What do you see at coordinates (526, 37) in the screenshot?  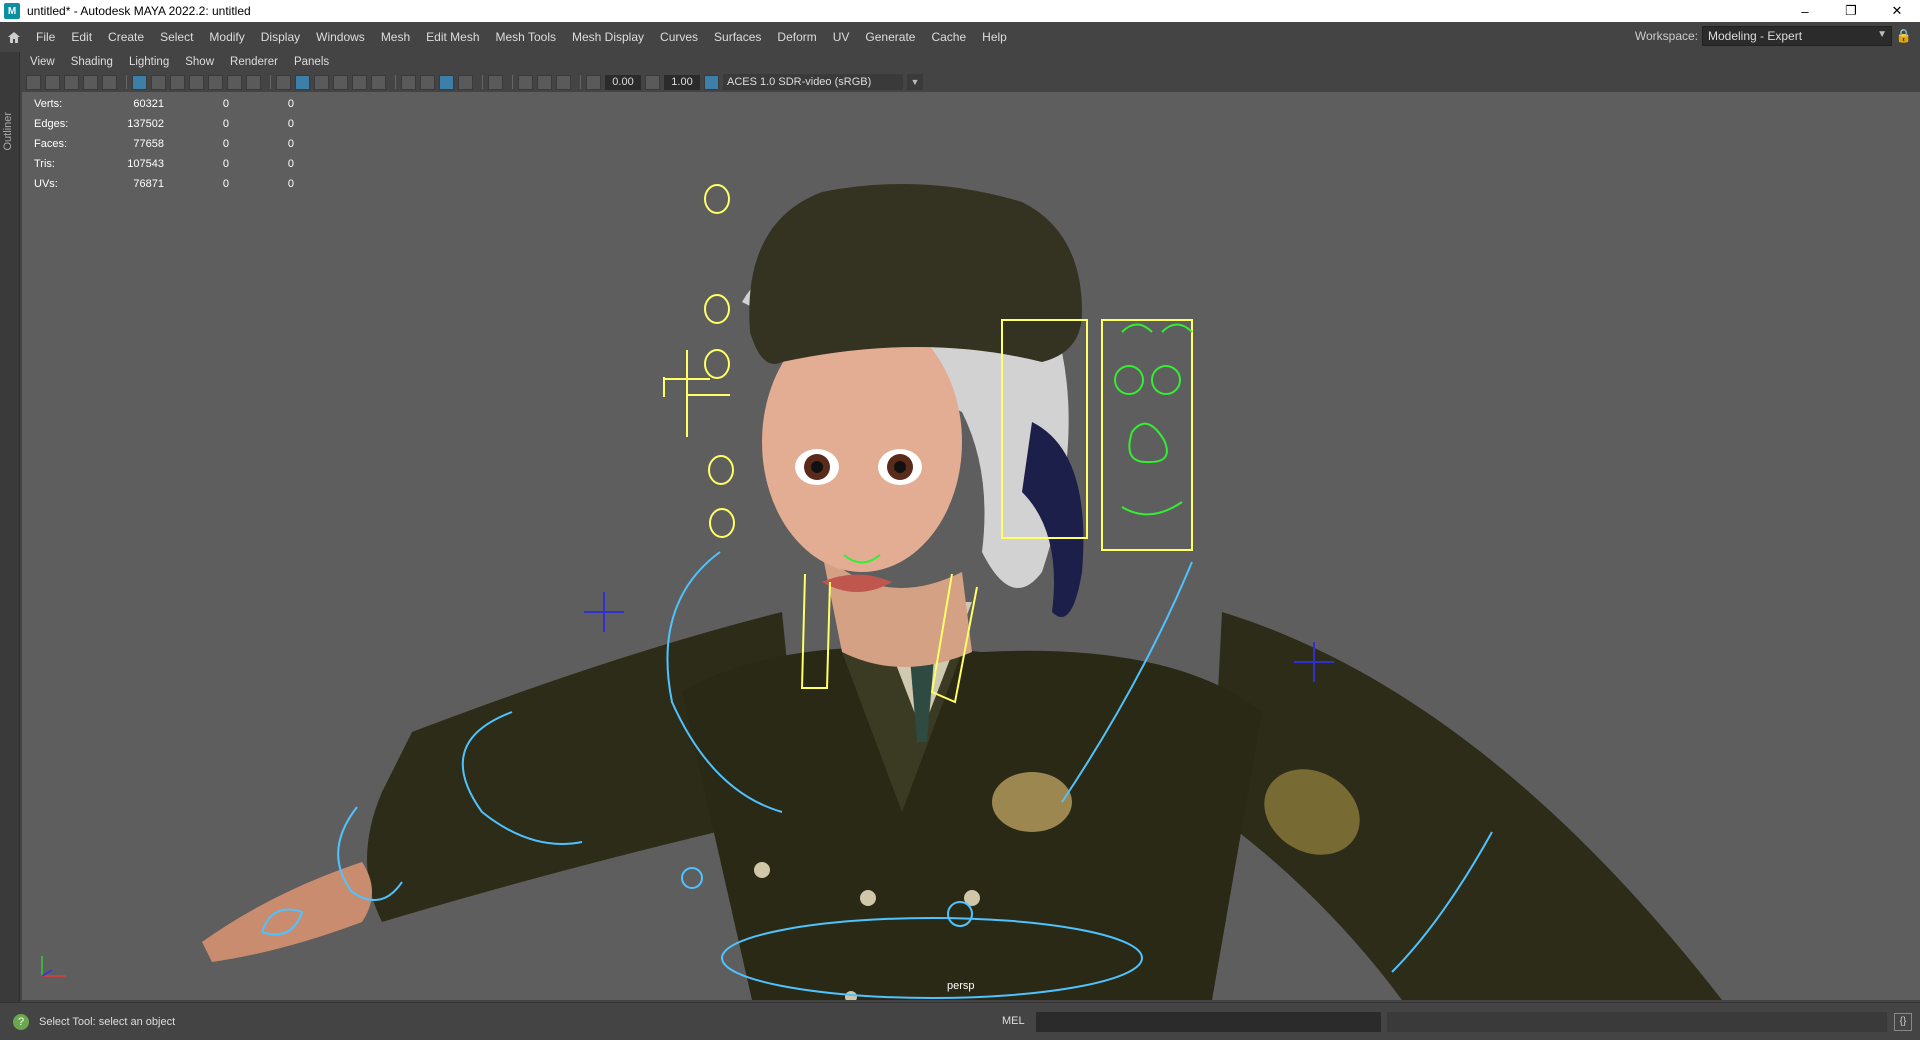 I see `menu-mesh-tools: Mesh Tools` at bounding box center [526, 37].